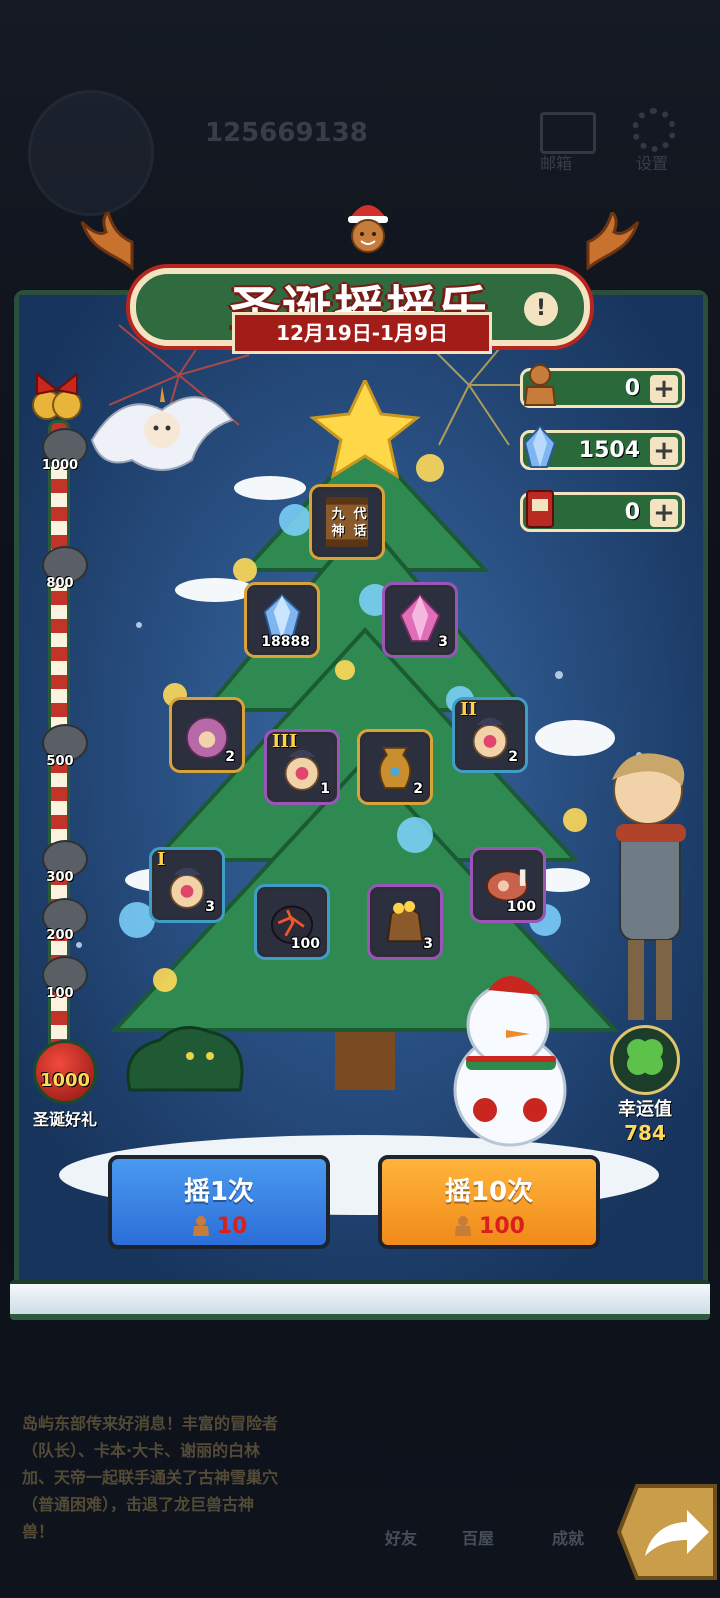 This screenshot has width=720, height=1598. I want to click on reward-item-gold-bag: 3, so click(405, 922).